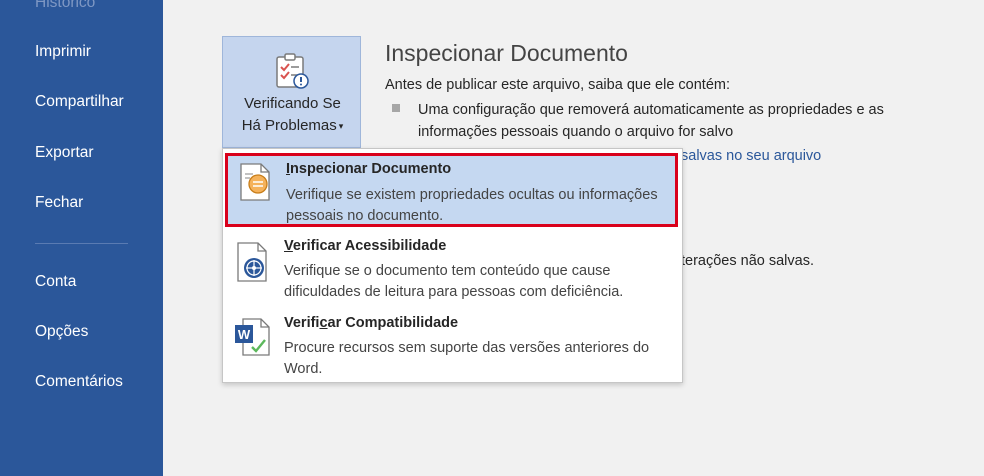 This screenshot has height=476, width=984. I want to click on checklist-icon, so click(292, 73).